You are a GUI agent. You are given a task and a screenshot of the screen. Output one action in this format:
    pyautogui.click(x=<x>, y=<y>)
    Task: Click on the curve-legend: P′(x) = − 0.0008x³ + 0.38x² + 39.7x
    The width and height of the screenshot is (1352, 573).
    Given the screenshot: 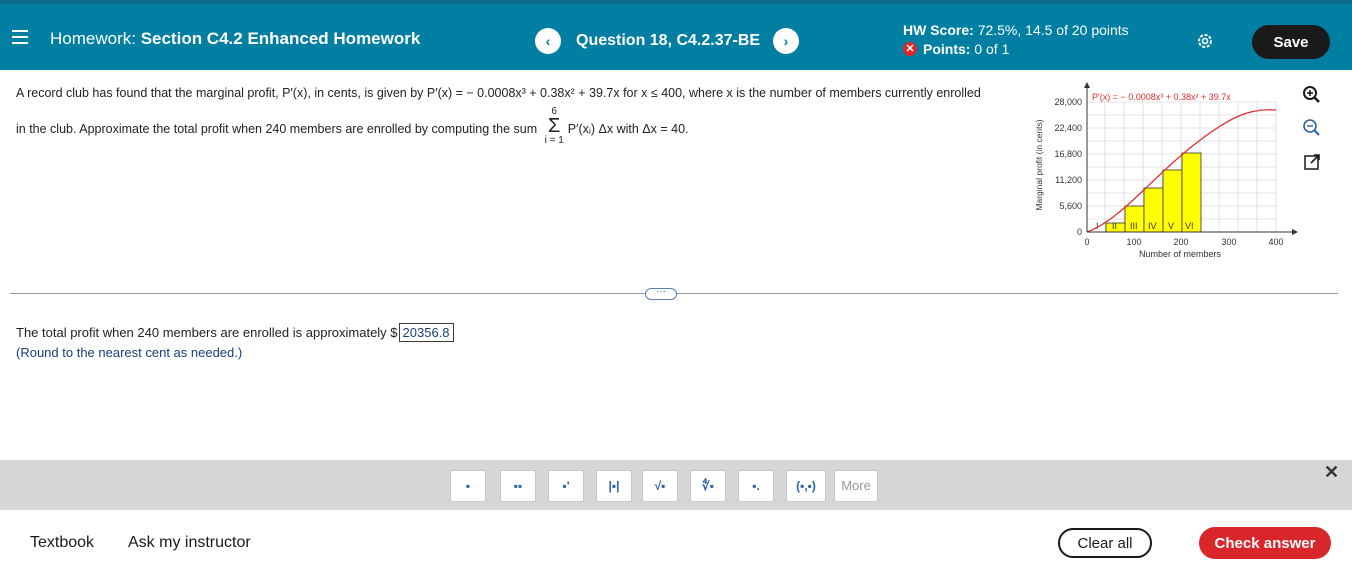 What is the action you would take?
    pyautogui.click(x=1161, y=97)
    